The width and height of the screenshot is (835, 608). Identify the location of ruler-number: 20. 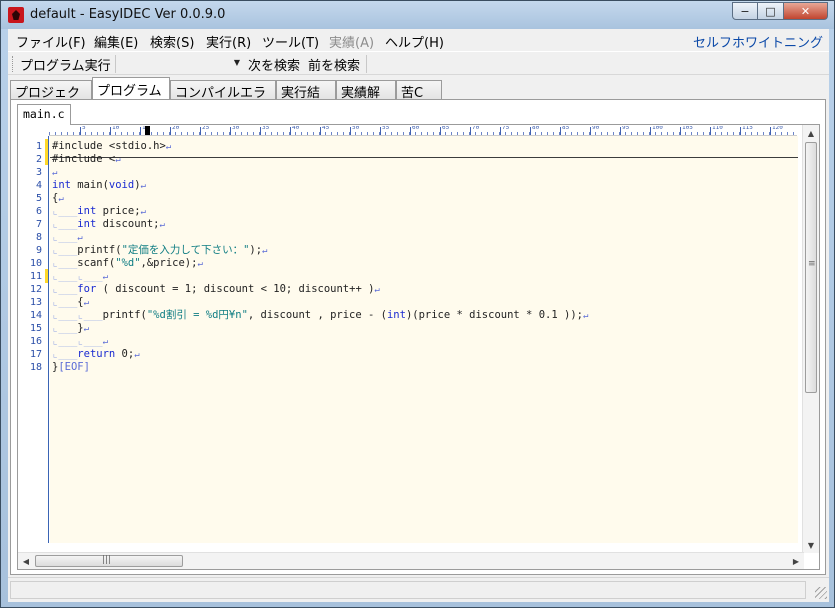
(176, 128).